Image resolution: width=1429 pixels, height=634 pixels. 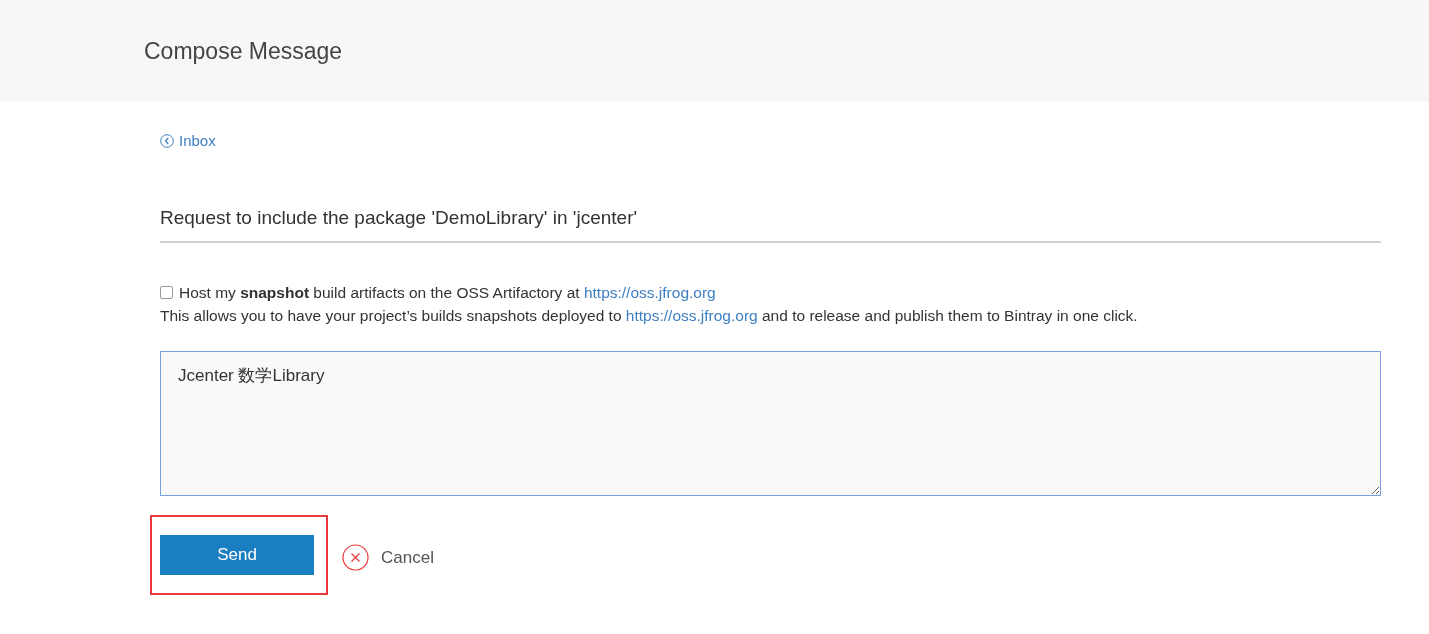 I want to click on send-button: Send, so click(x=237, y=554).